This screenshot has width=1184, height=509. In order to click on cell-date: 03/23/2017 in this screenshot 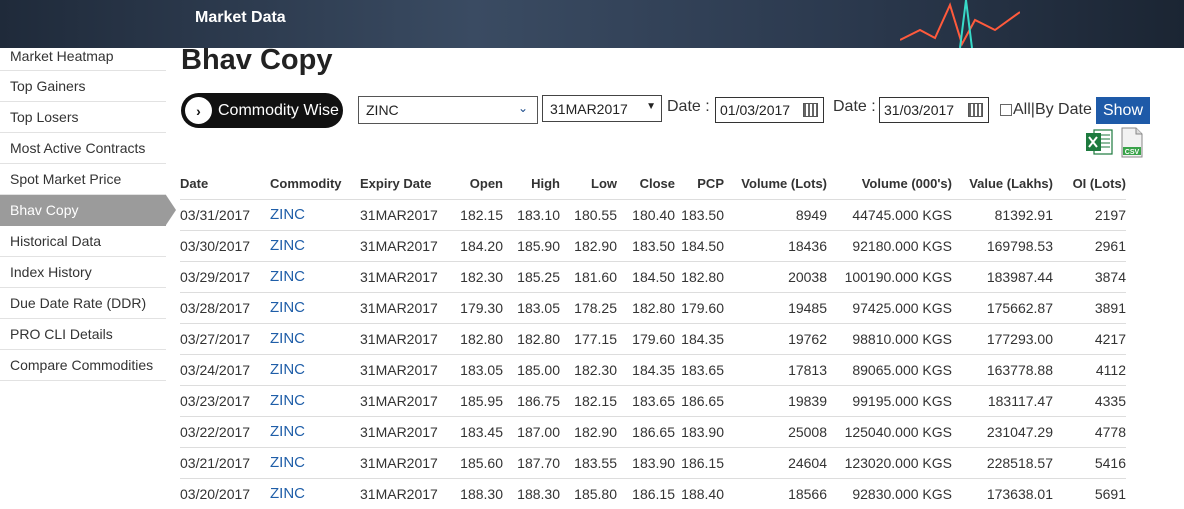, I will do `click(225, 400)`.